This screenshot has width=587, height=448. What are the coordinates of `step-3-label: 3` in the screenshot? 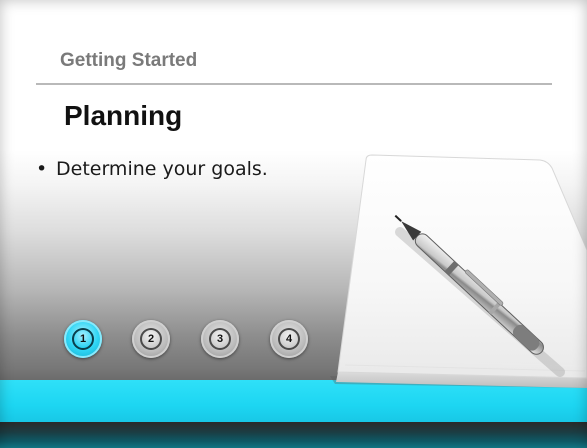 It's located at (220, 339).